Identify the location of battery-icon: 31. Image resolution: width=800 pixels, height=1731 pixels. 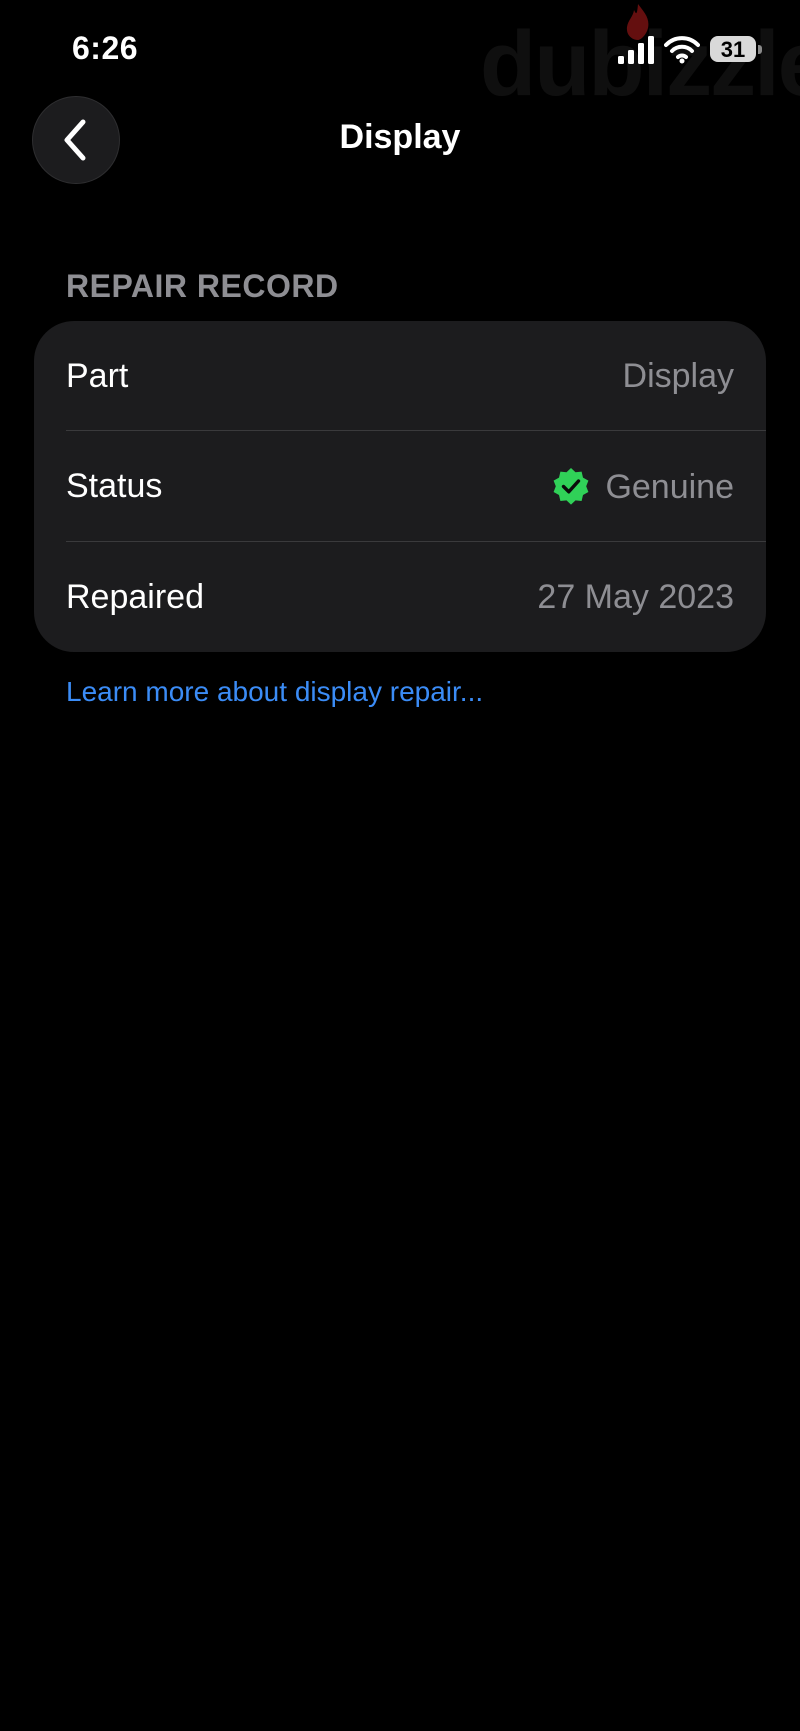
(736, 50).